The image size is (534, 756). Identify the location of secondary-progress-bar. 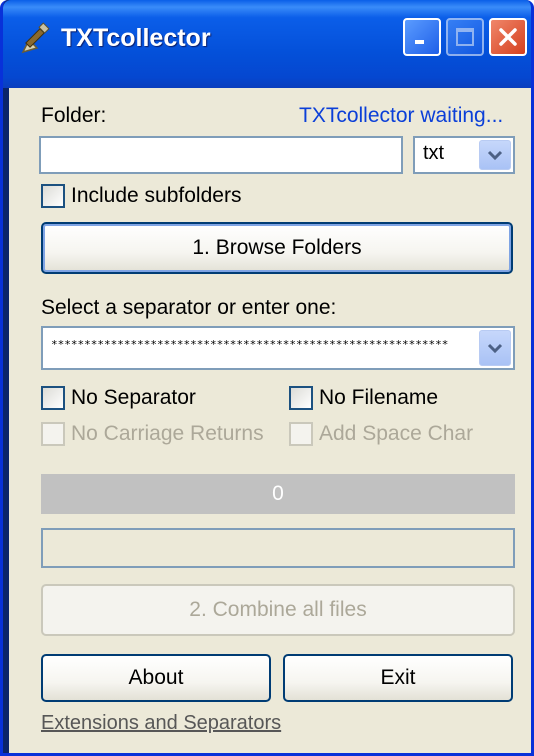
(278, 548).